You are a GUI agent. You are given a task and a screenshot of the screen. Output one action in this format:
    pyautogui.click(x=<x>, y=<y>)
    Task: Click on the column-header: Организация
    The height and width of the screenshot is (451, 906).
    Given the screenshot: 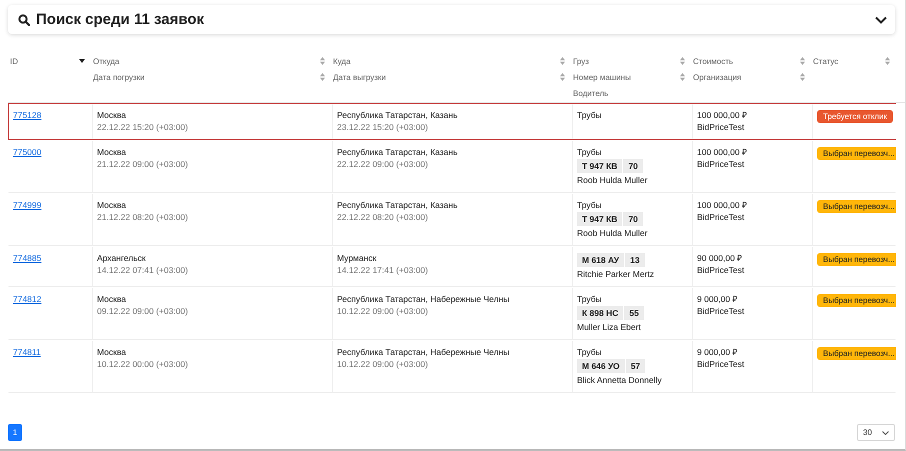 What is the action you would take?
    pyautogui.click(x=717, y=77)
    